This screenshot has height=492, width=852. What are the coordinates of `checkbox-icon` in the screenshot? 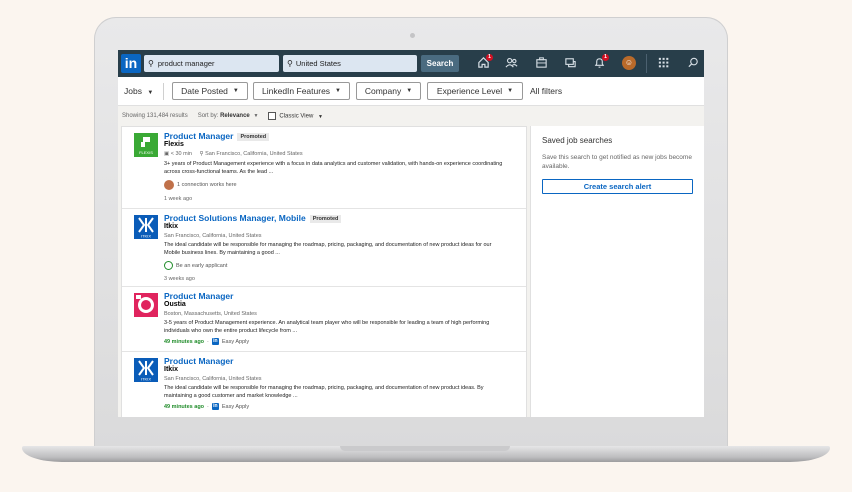 It's located at (272, 116).